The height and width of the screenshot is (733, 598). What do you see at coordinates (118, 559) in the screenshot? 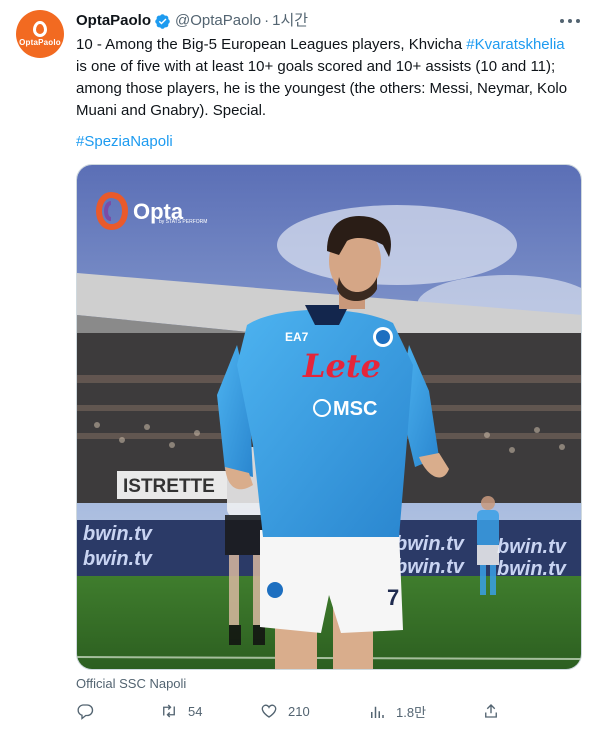
I see `ad-board-text-2: bwin.tv` at bounding box center [118, 559].